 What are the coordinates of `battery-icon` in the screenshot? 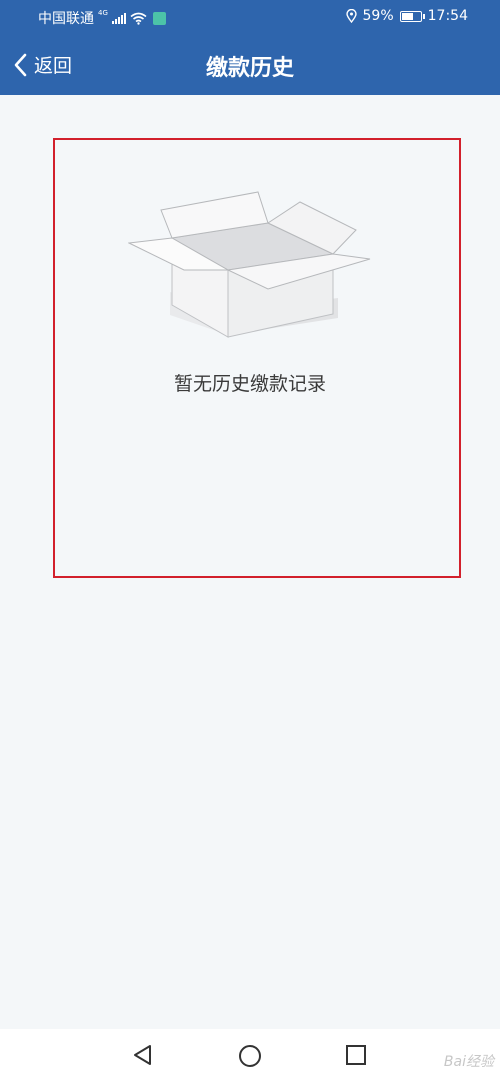 It's located at (412, 16).